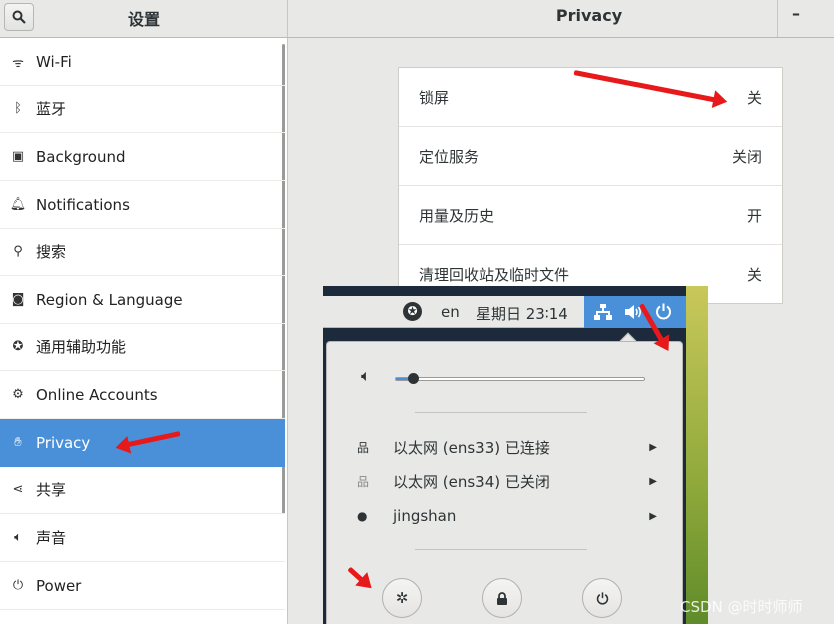  I want to click on sidebar-item-label: 声音, so click(51, 538).